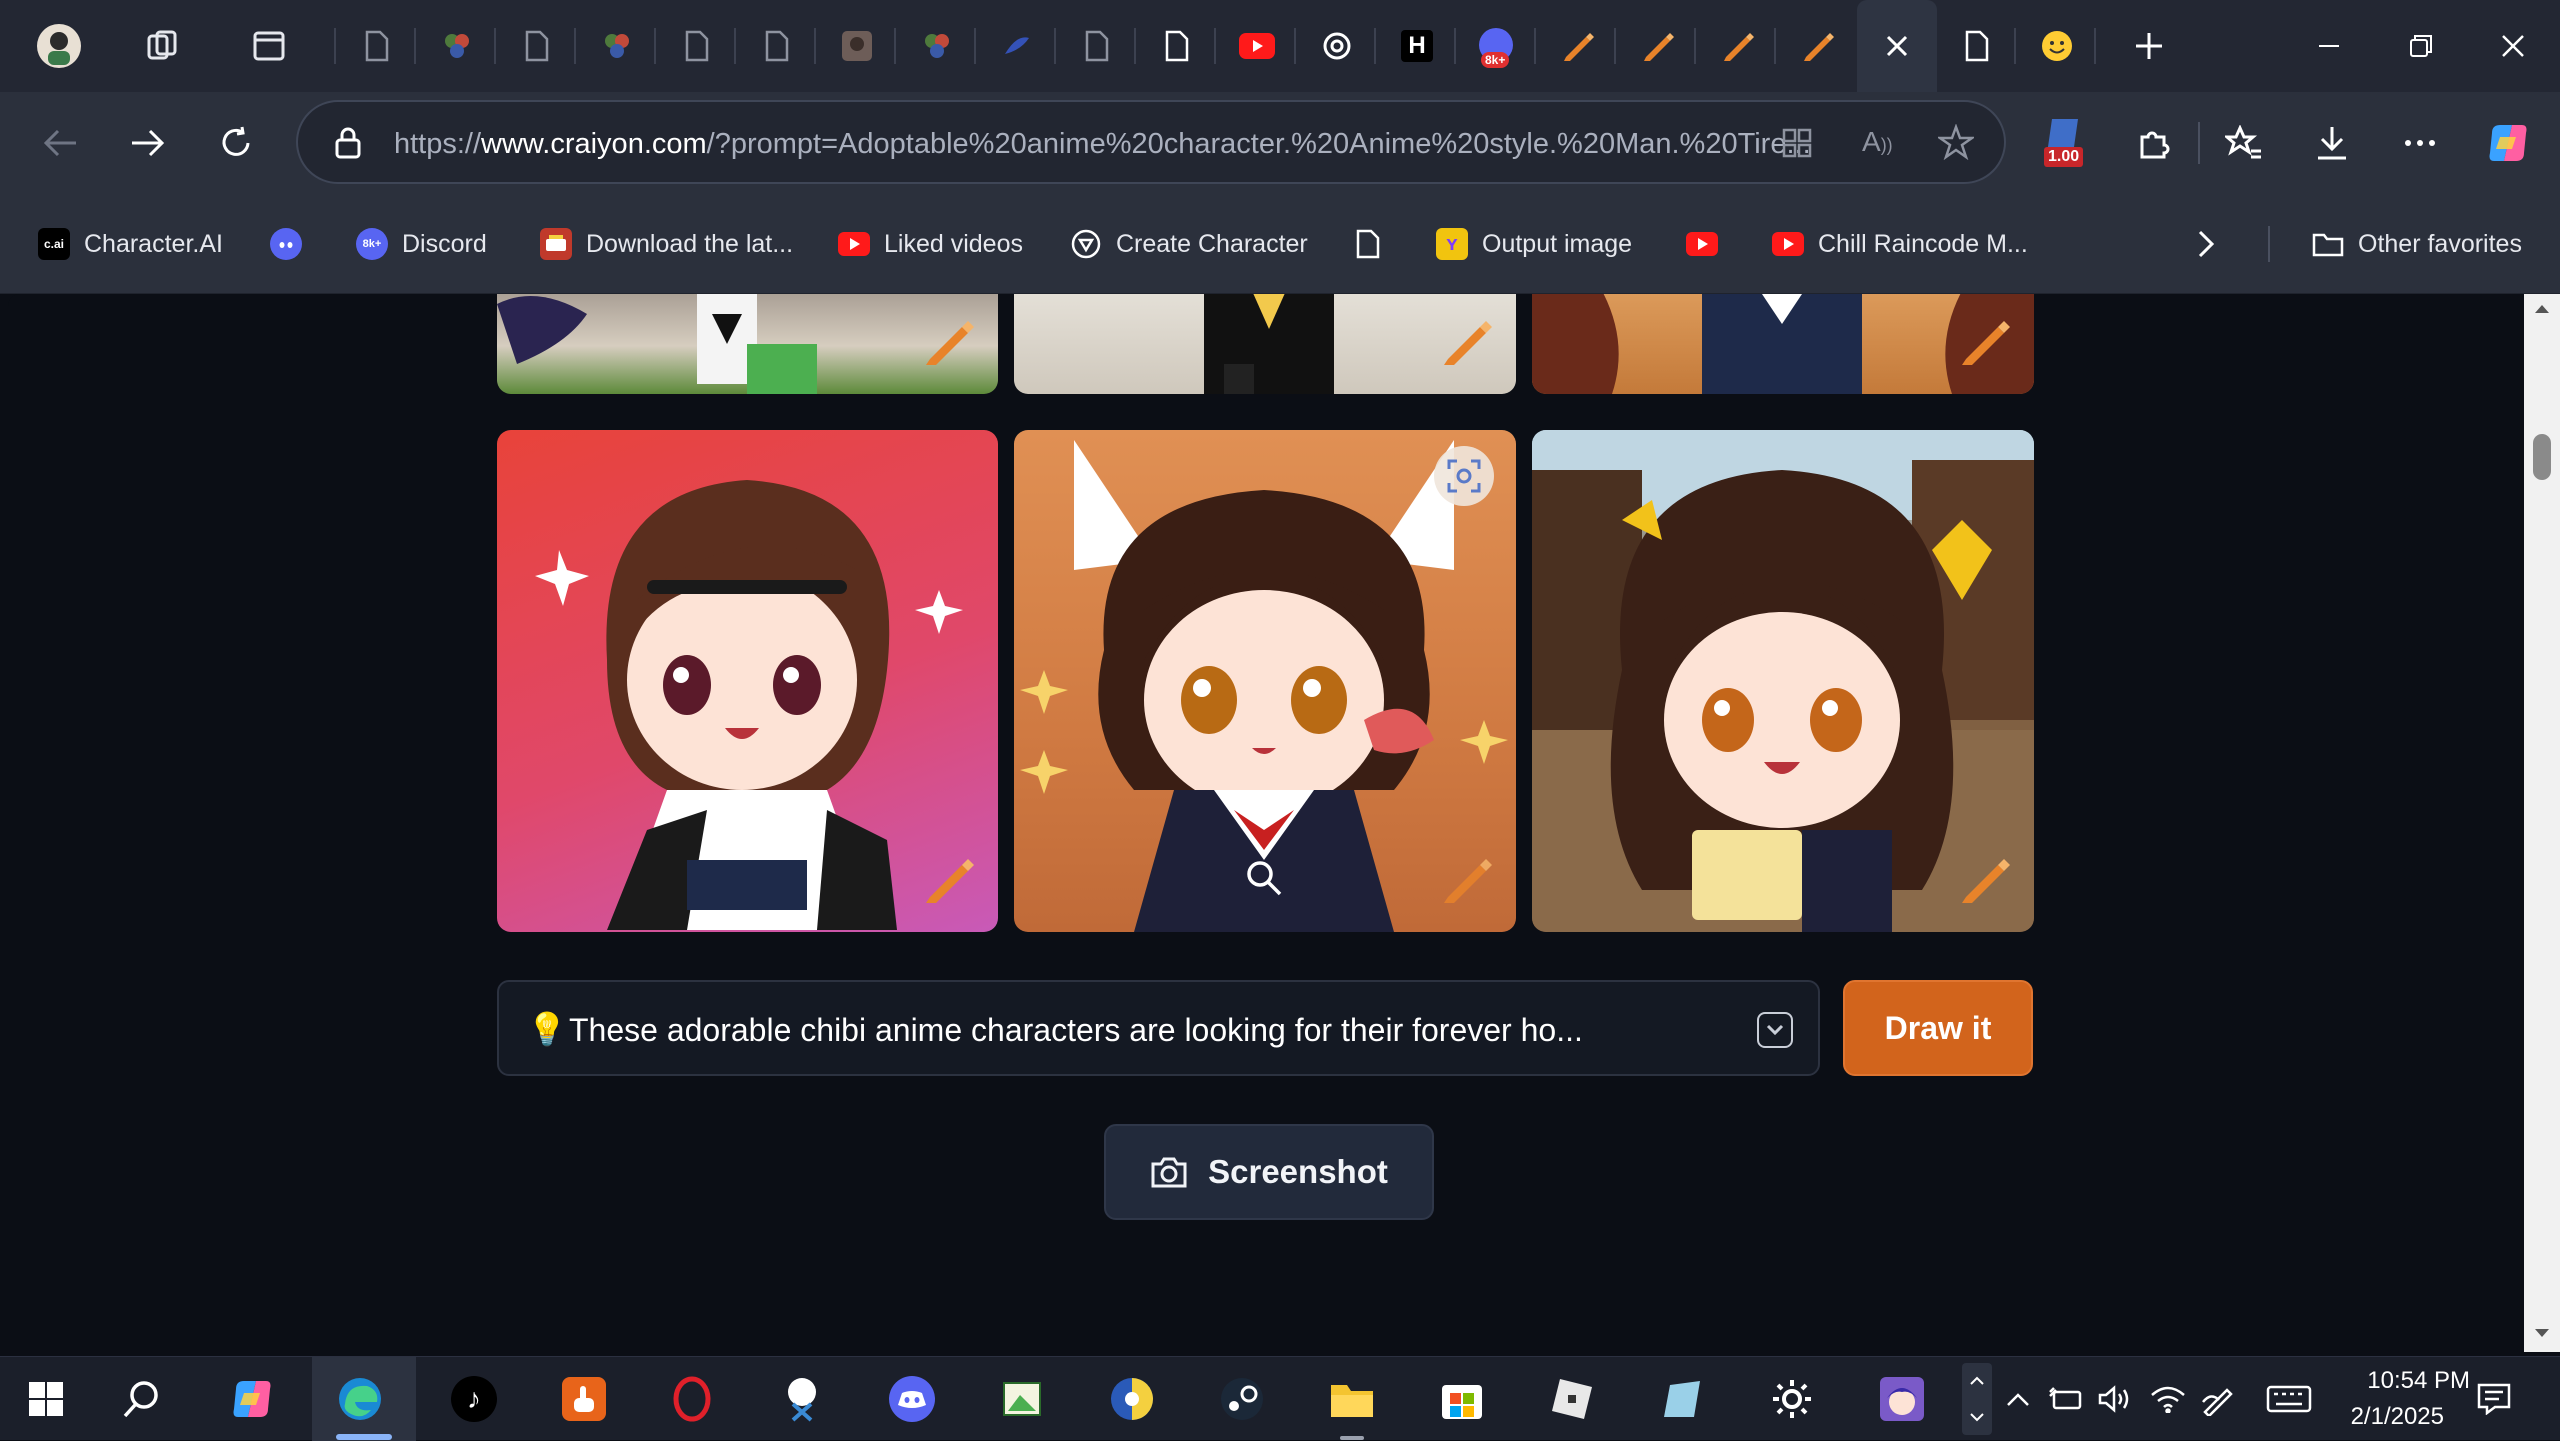 Image resolution: width=2560 pixels, height=1441 pixels. Describe the element at coordinates (2154, 143) in the screenshot. I see `extensions-icon` at that location.